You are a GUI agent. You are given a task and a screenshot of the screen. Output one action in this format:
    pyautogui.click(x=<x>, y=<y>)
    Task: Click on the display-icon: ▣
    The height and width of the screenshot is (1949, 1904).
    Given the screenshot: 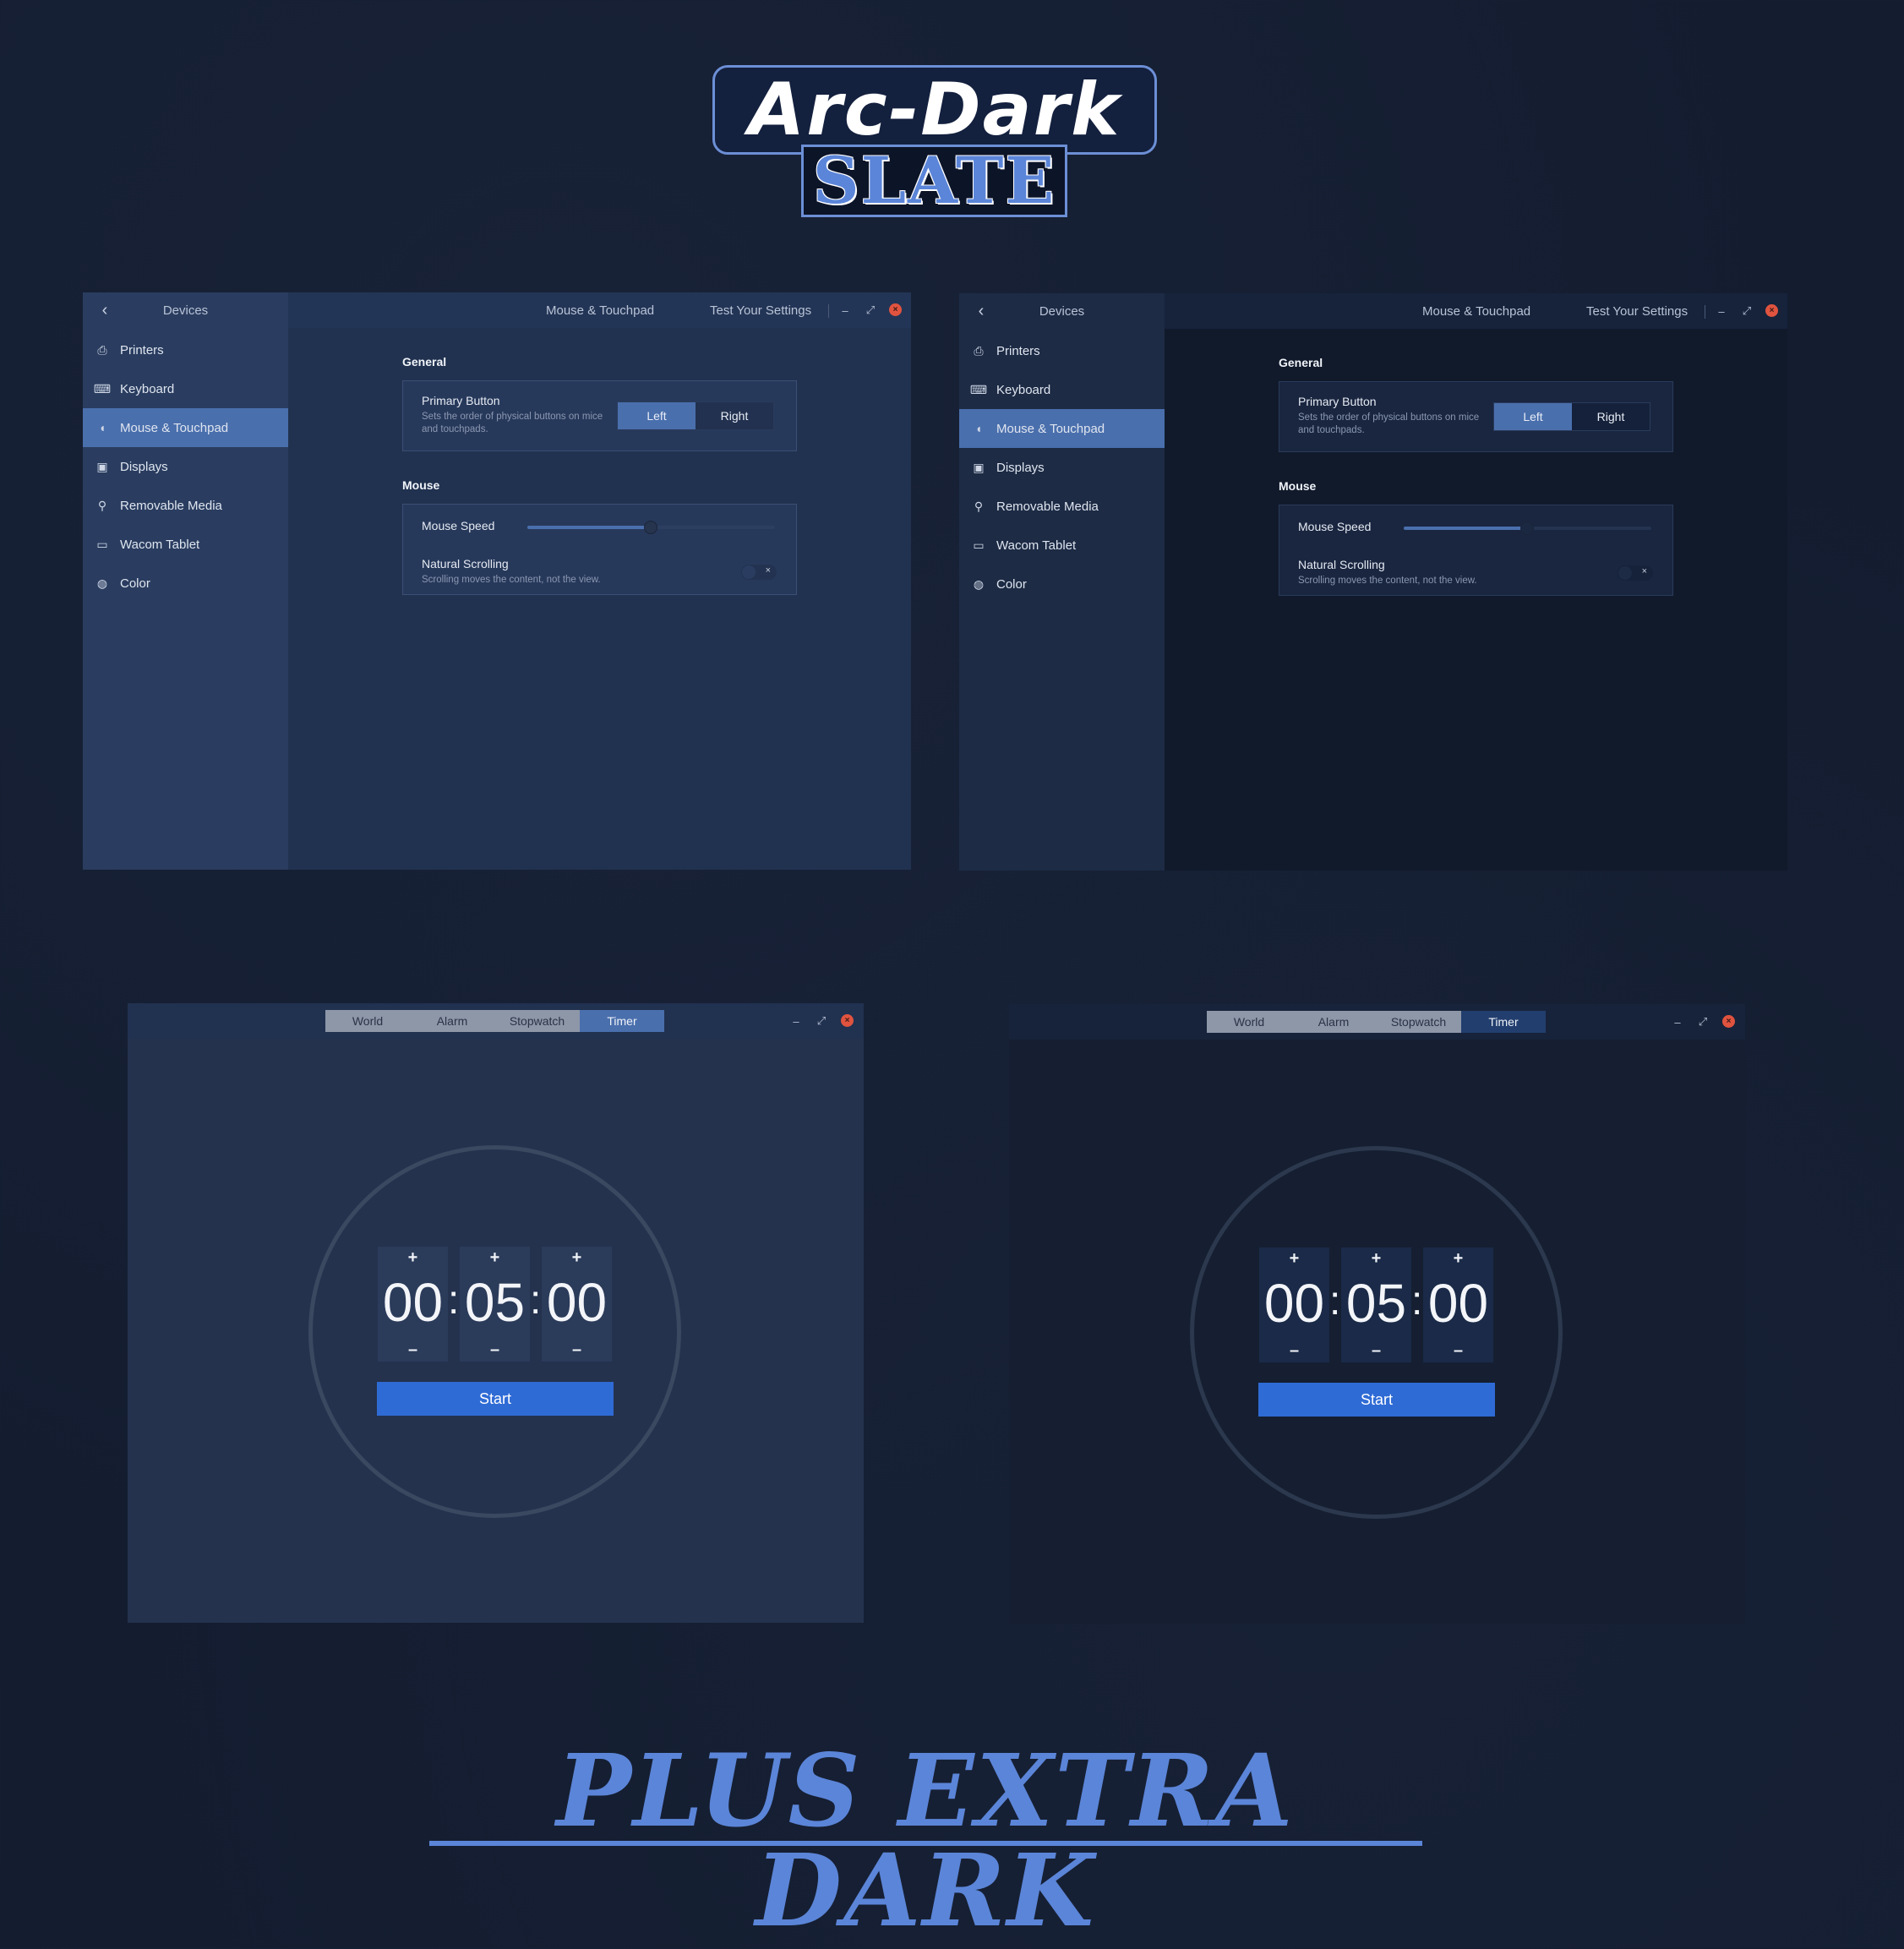 What is the action you would take?
    pyautogui.click(x=979, y=467)
    